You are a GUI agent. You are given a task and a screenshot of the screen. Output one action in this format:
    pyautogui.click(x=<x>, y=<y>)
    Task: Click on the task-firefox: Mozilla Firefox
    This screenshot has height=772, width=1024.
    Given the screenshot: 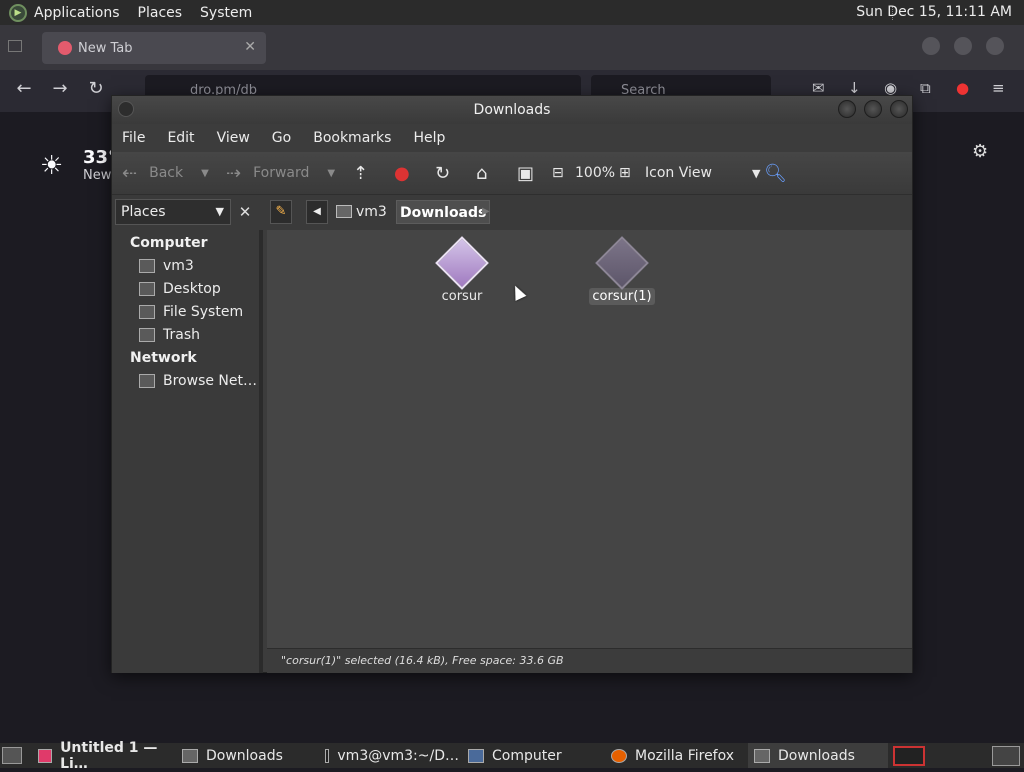 What is the action you would take?
    pyautogui.click(x=675, y=755)
    